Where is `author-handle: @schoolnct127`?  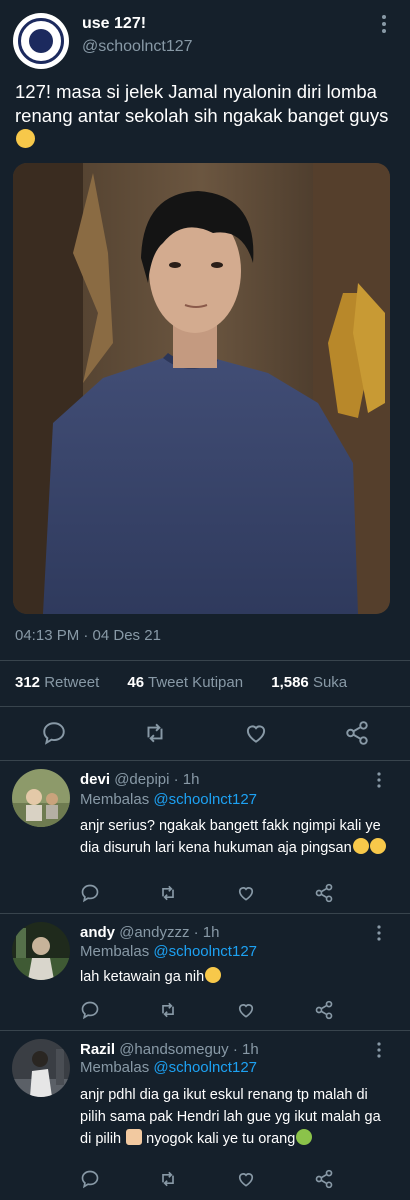
author-handle: @schoolnct127 is located at coordinates (137, 47).